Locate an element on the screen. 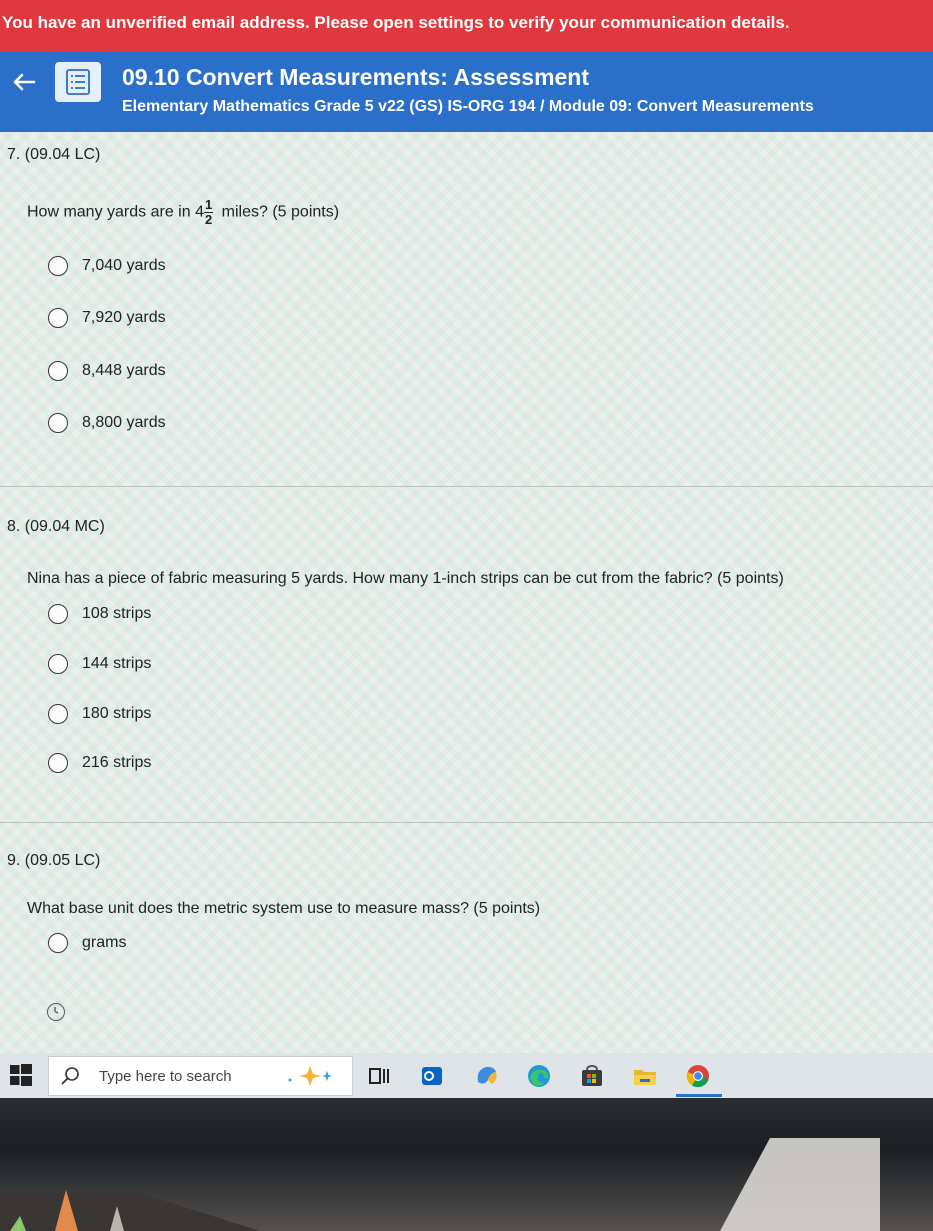 Image resolution: width=933 pixels, height=1231 pixels. answer-option: 7,920 yards is located at coordinates (107, 318).